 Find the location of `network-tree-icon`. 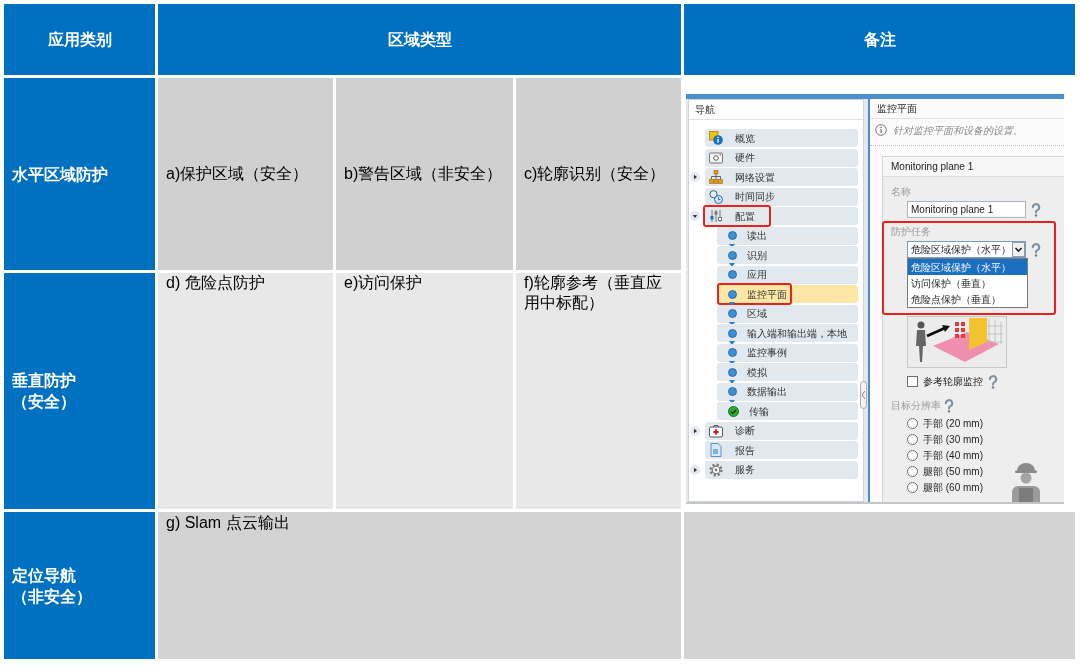

network-tree-icon is located at coordinates (716, 177).